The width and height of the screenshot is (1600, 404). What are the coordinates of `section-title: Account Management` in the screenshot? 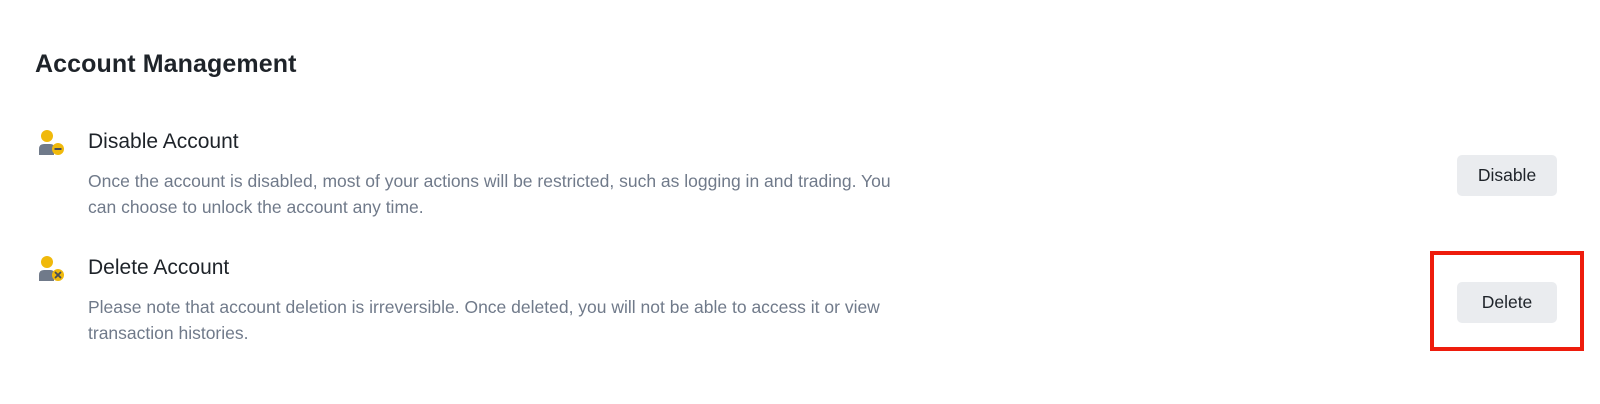 It's located at (166, 64).